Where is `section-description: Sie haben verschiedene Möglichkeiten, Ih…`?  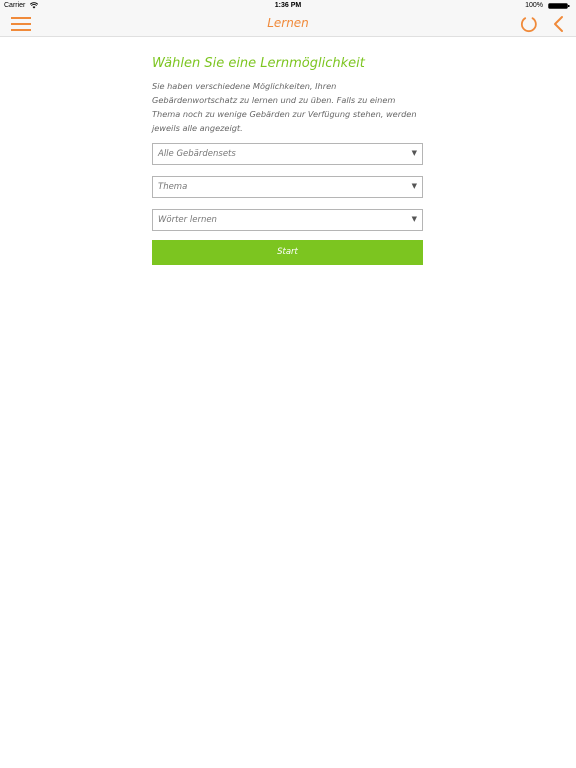
section-description: Sie haben verschiedene Möglichkeiten, Ih… is located at coordinates (284, 107).